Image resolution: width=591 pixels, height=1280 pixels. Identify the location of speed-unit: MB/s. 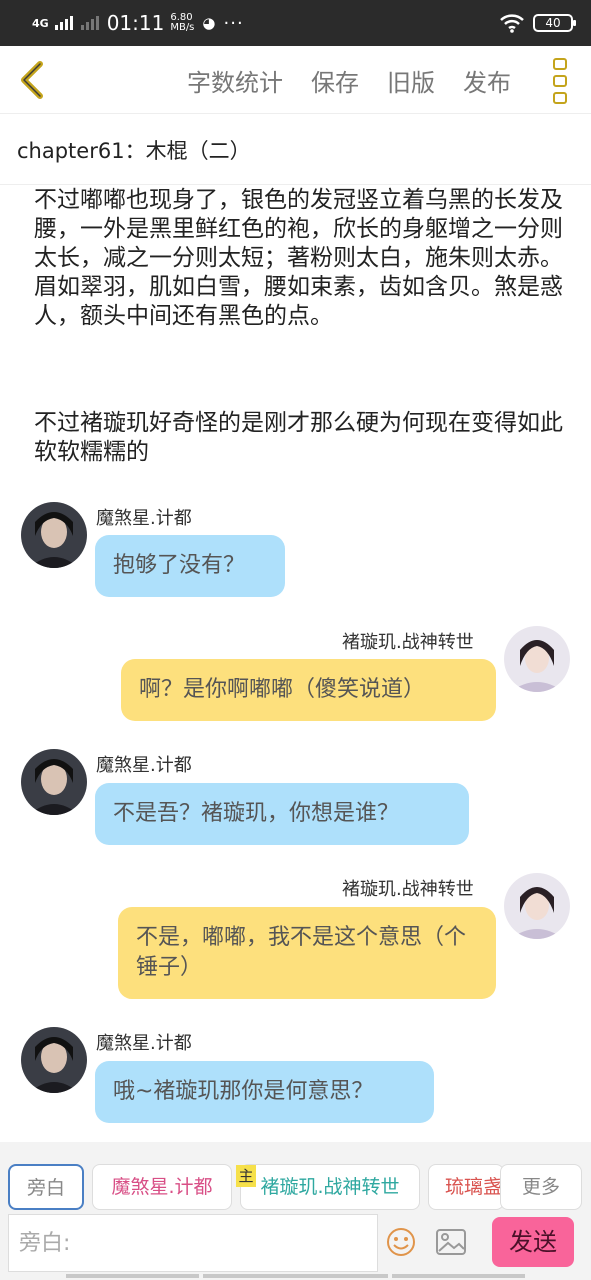
(182, 27).